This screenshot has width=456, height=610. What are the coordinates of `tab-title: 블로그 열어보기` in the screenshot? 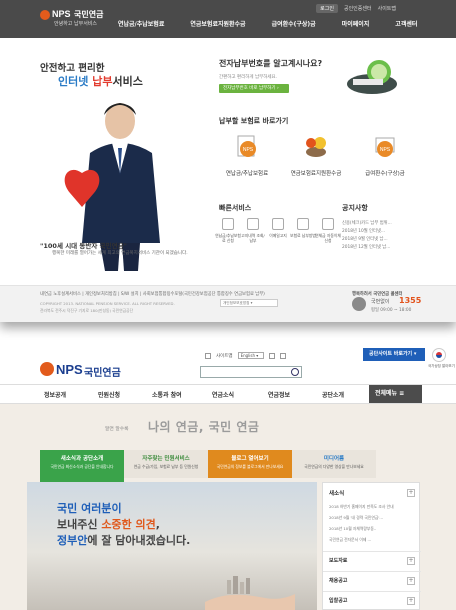 It's located at (250, 459).